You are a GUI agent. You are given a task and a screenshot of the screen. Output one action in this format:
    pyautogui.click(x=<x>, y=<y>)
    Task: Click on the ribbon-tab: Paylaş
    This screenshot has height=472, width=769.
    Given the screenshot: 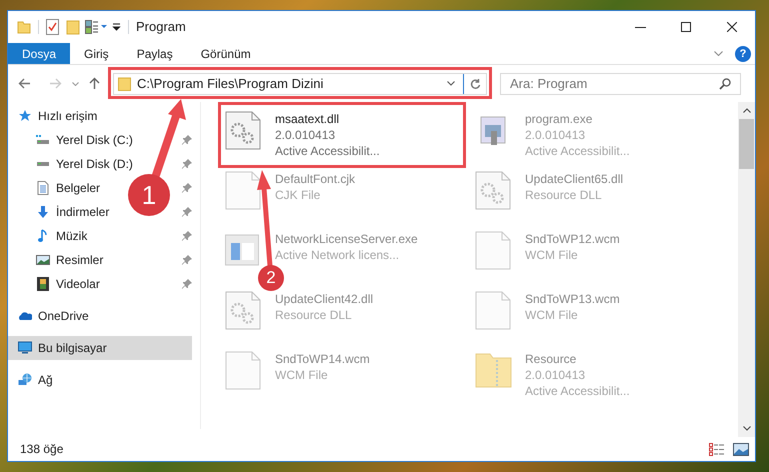 What is the action you would take?
    pyautogui.click(x=154, y=53)
    